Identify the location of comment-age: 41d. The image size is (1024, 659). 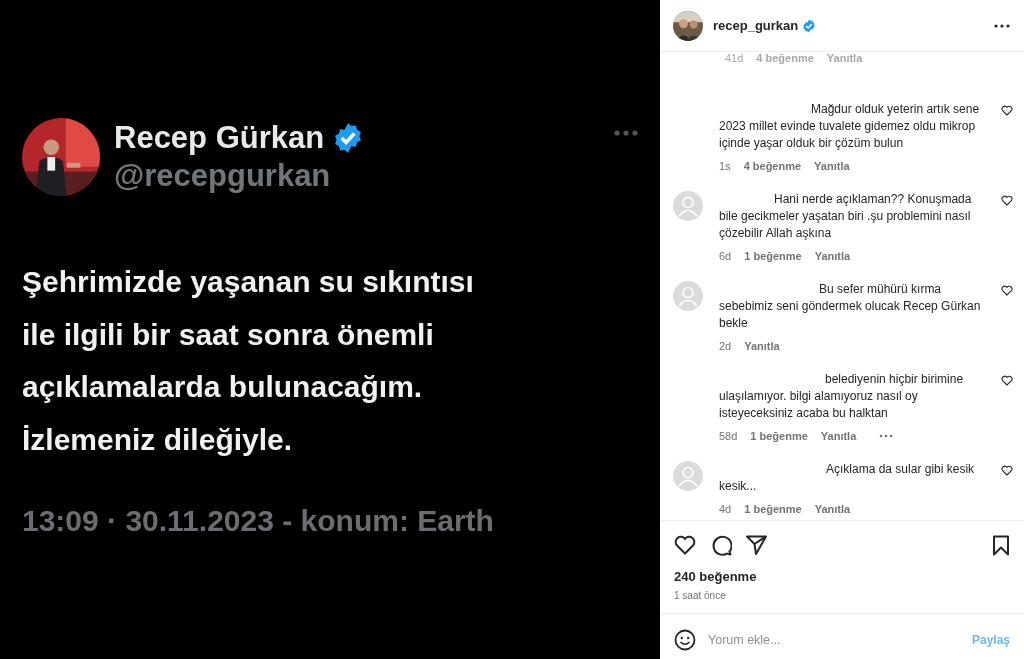
(734, 58).